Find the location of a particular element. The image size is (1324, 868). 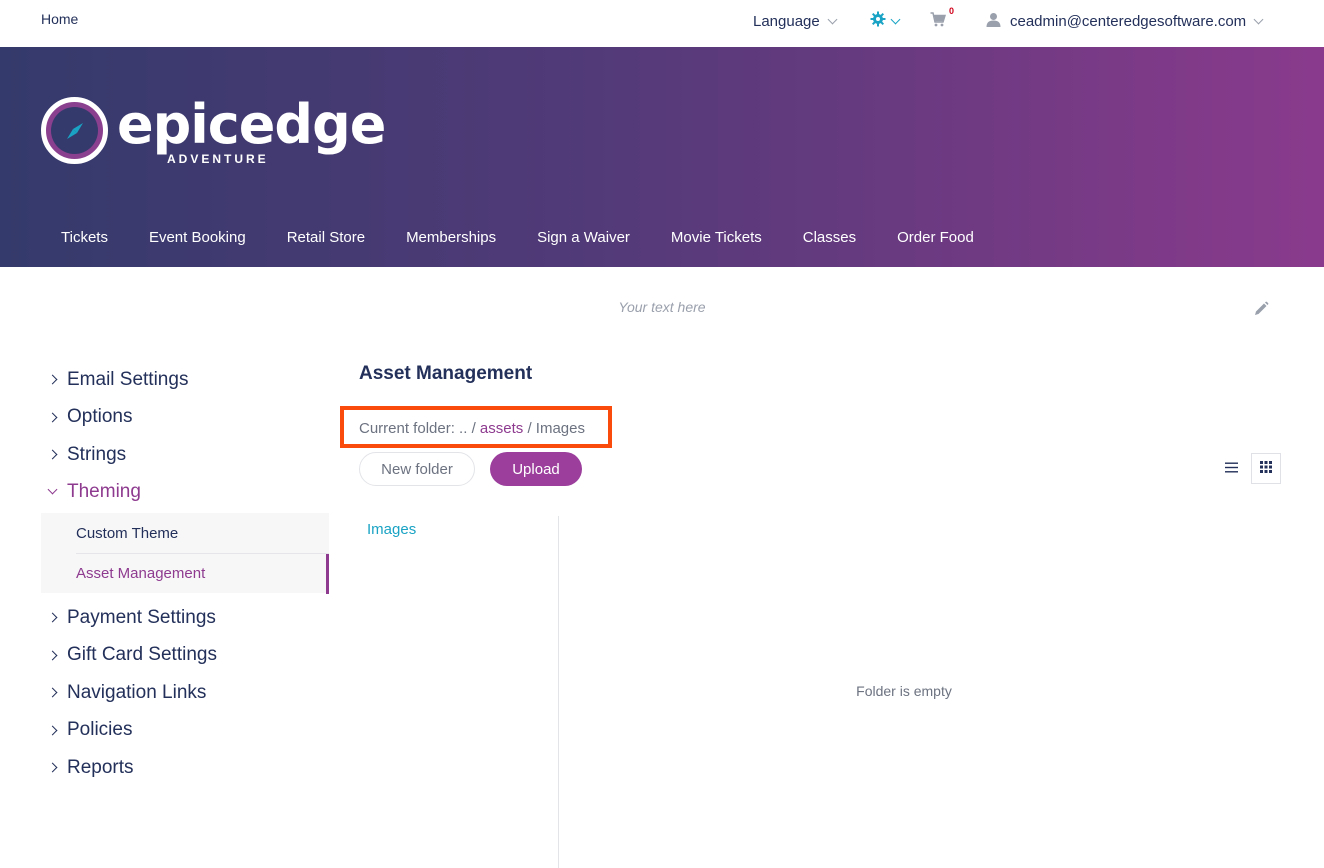

sidebar-subitem-asset-management: Asset Management is located at coordinates (202, 573).